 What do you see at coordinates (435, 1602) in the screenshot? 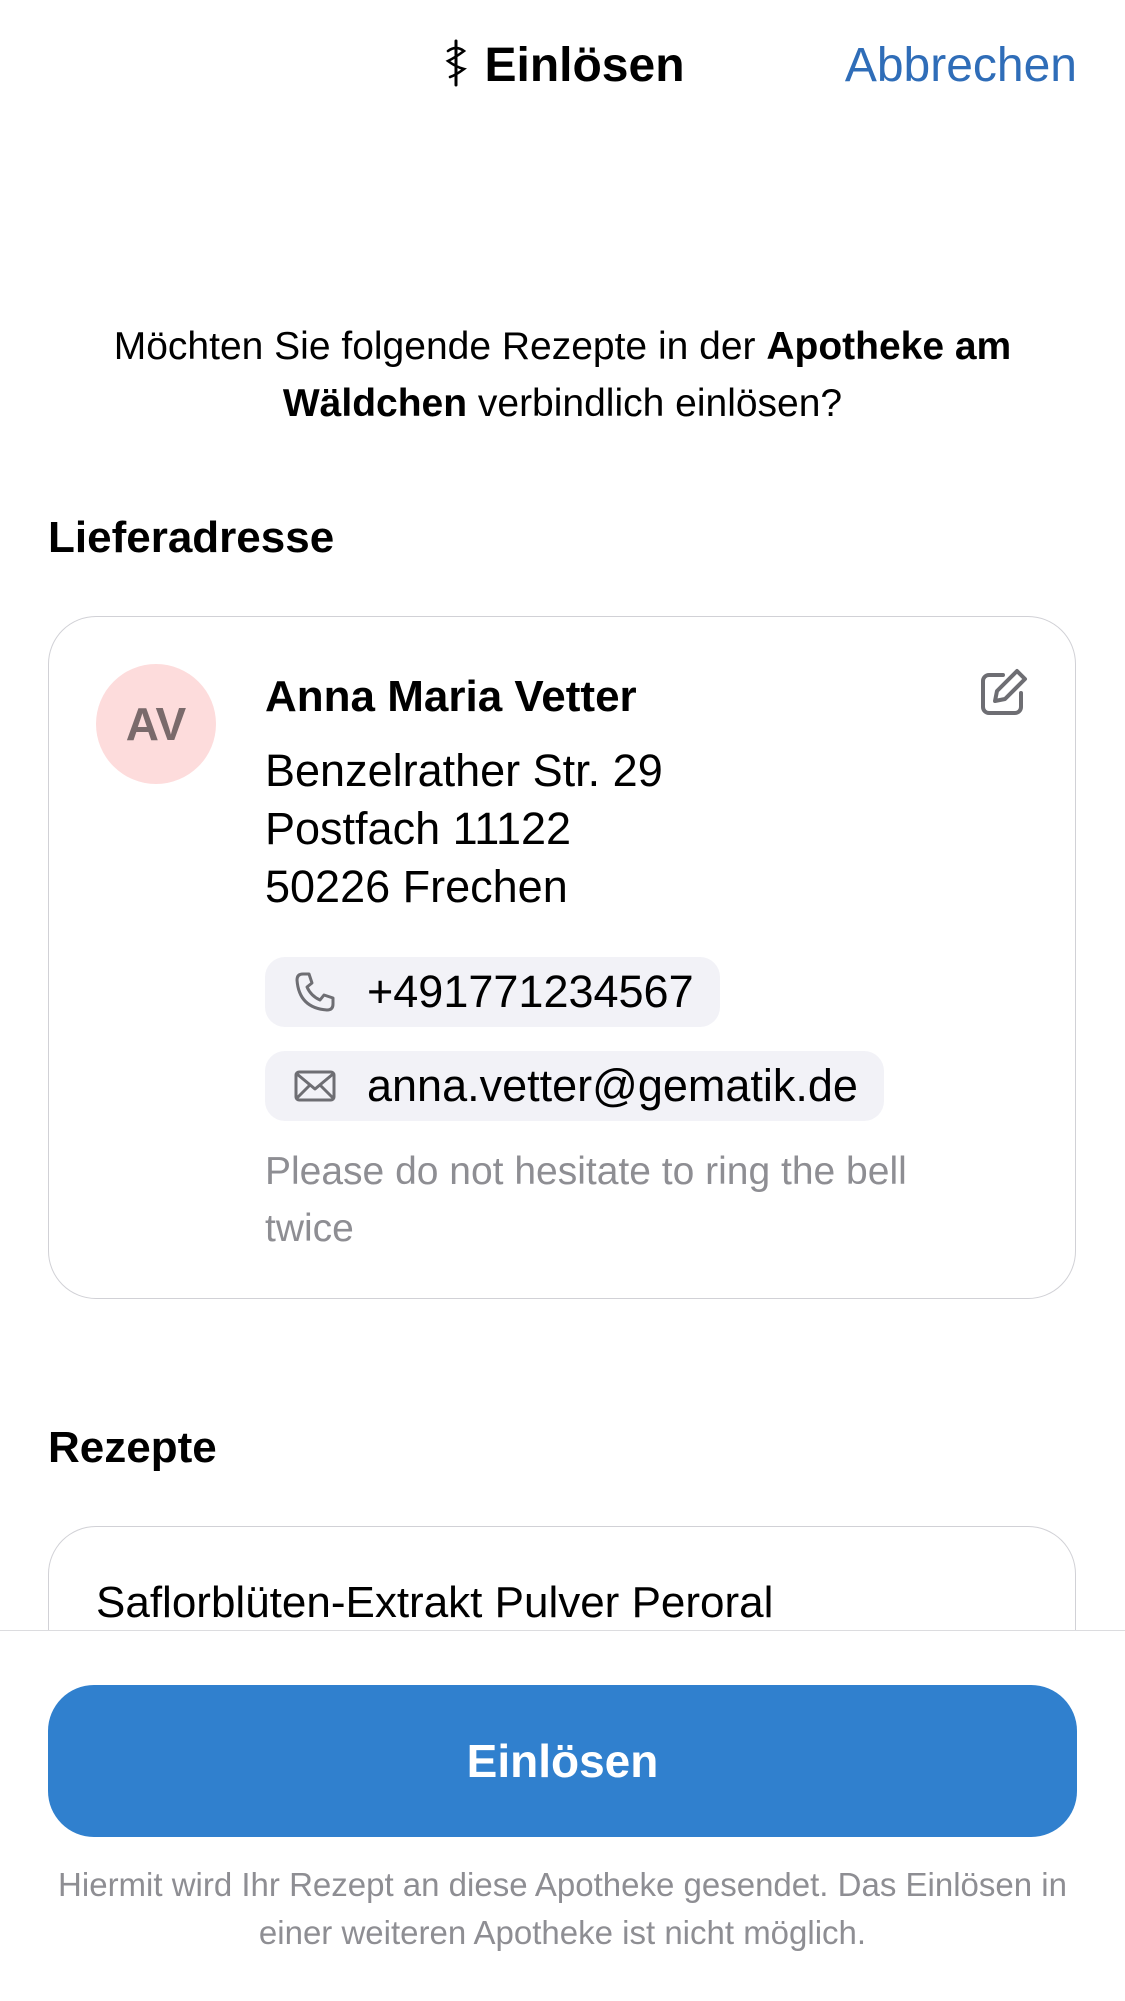
I see `prescription-title: Saflorblüten-Extrakt Pulver Peroral` at bounding box center [435, 1602].